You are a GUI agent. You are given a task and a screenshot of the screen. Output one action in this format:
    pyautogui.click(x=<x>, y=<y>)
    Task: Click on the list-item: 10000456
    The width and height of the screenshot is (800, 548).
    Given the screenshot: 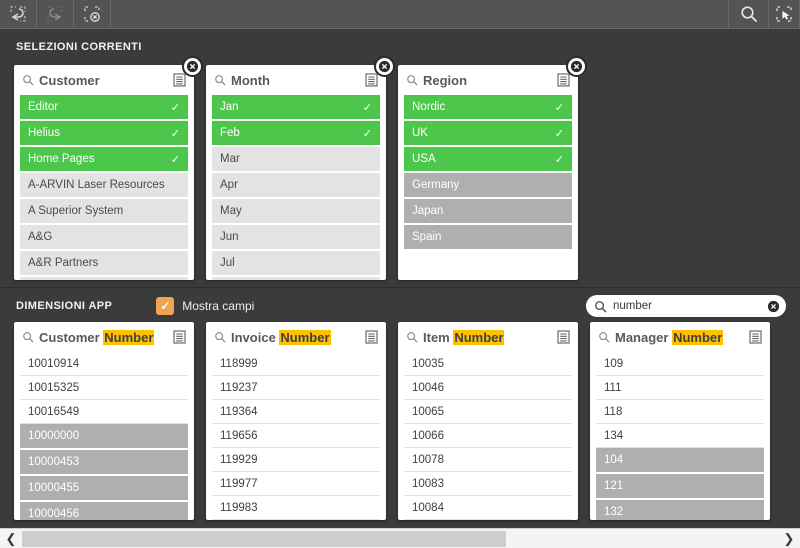 What is the action you would take?
    pyautogui.click(x=104, y=511)
    